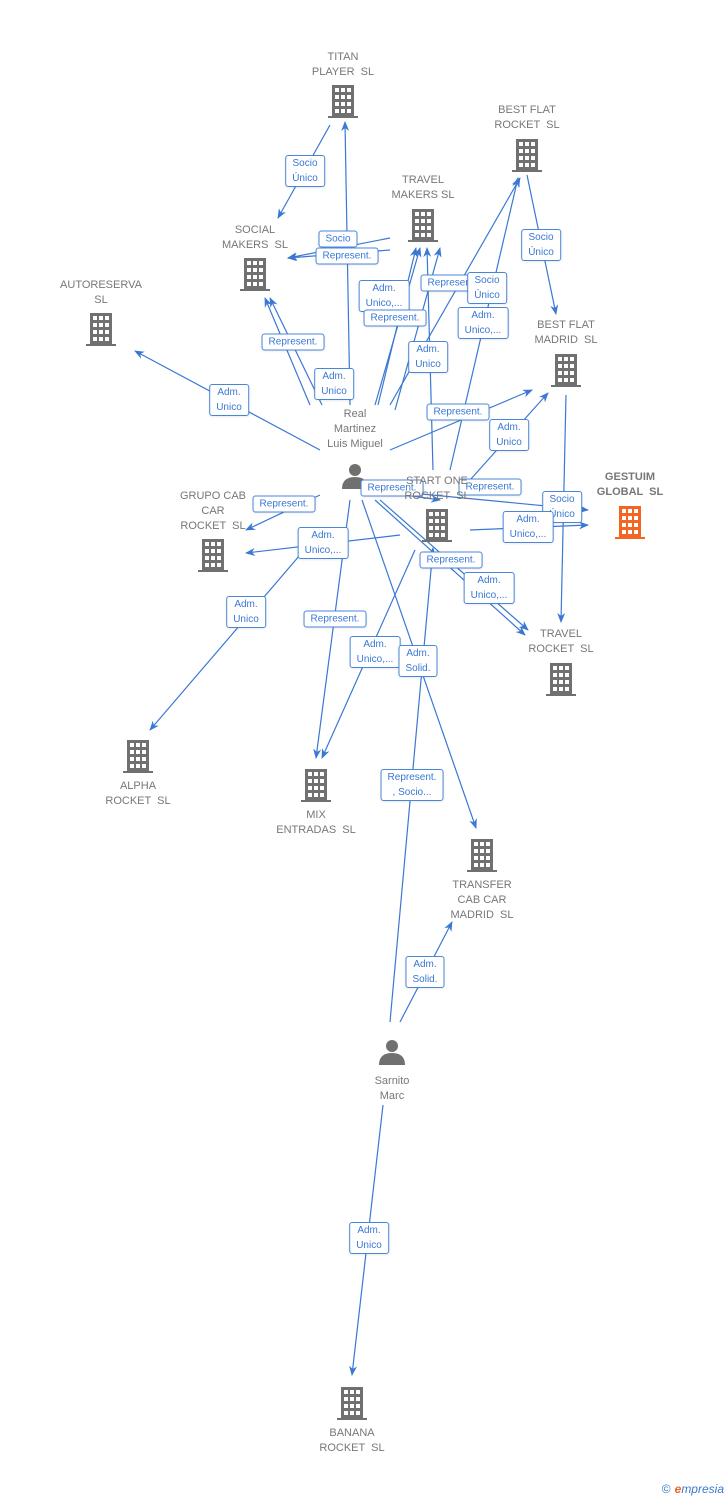 The width and height of the screenshot is (728, 1500). I want to click on person-icon, so click(392, 1052).